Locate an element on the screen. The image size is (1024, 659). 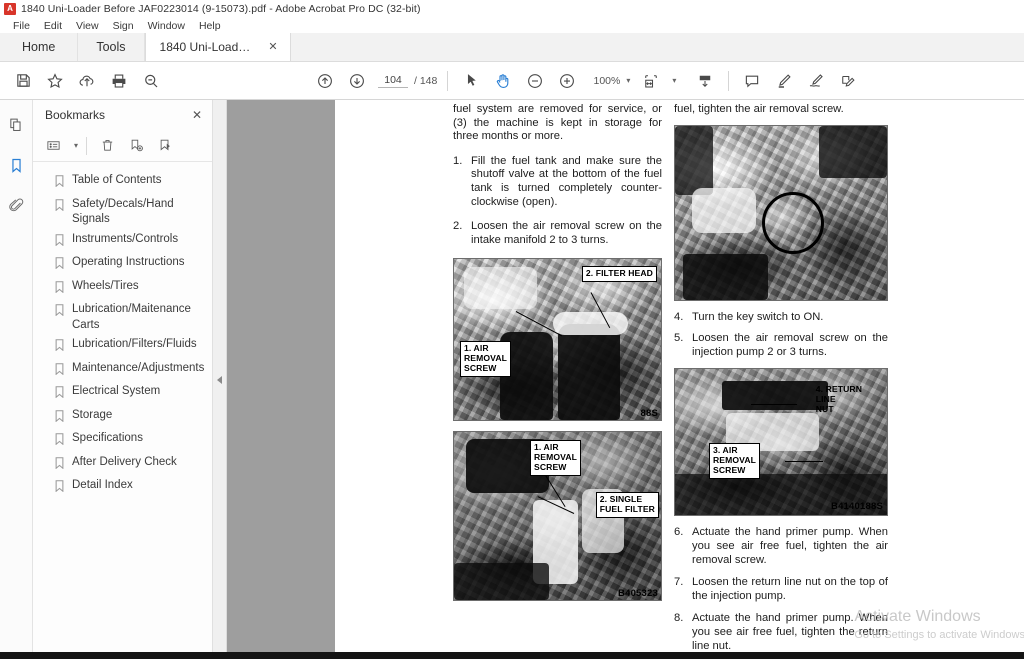
tab-home: Home is located at coordinates (39, 47).